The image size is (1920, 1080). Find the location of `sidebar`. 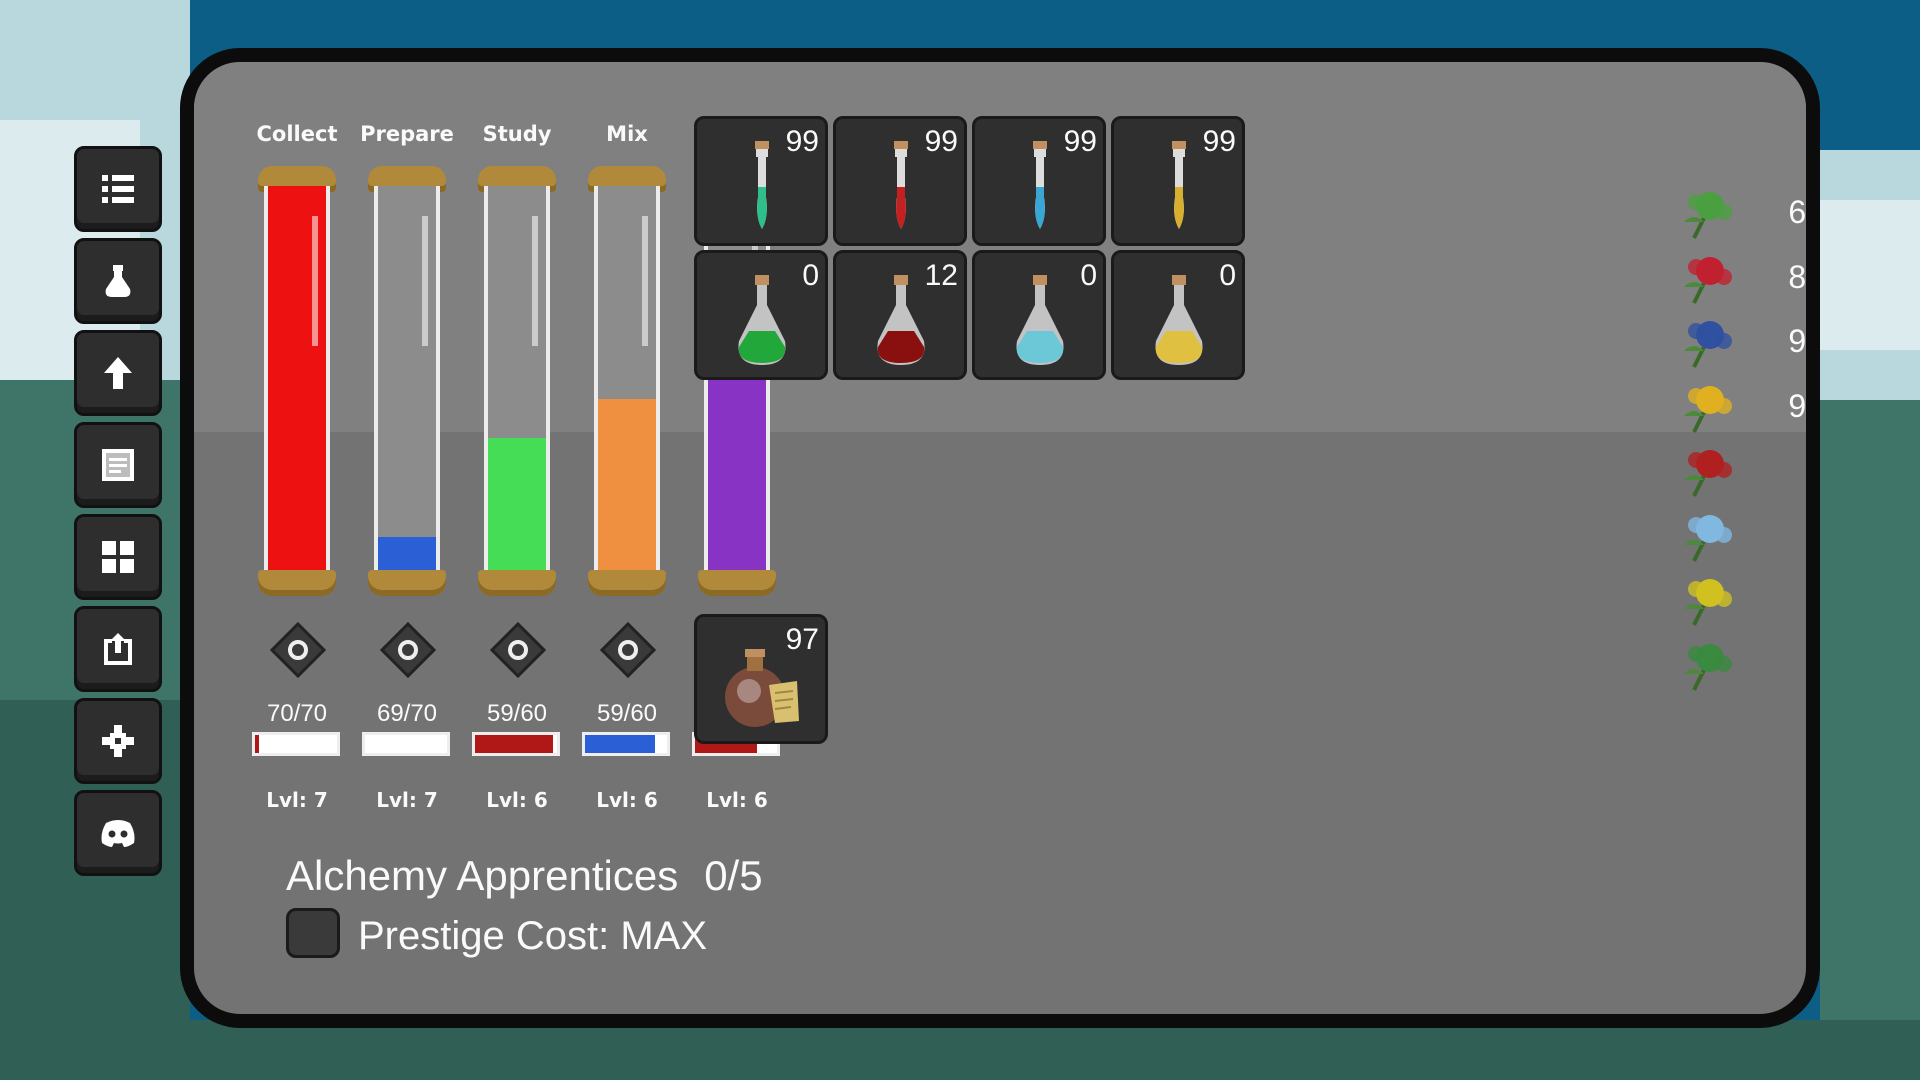

sidebar is located at coordinates (120, 514).